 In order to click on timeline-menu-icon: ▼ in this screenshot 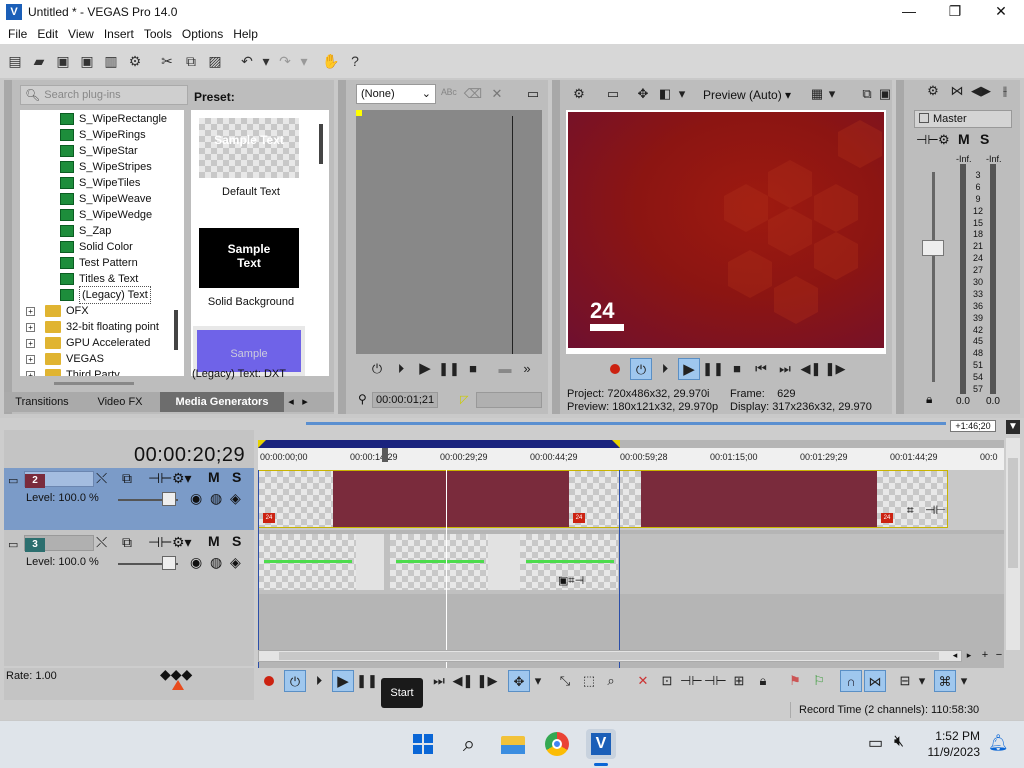, I will do `click(1013, 427)`.